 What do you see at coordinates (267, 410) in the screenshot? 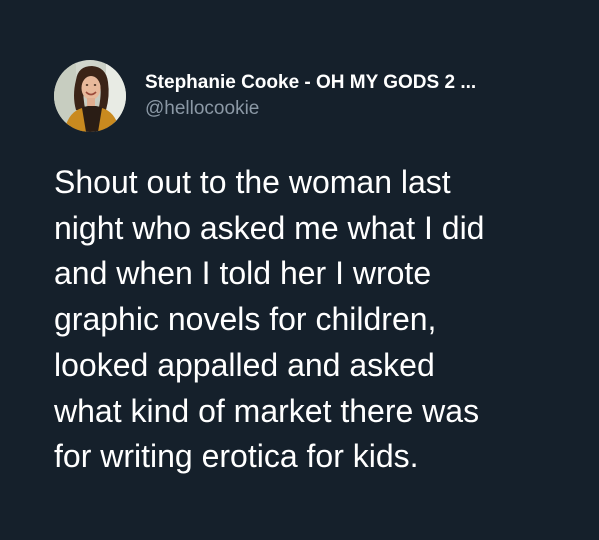
I see `tweet-text-line: what kind of market there was` at bounding box center [267, 410].